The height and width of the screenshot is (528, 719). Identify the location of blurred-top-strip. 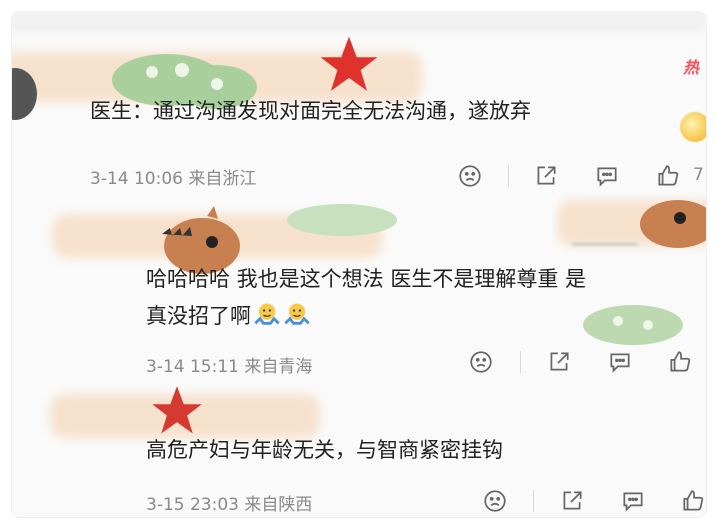
(359, 22).